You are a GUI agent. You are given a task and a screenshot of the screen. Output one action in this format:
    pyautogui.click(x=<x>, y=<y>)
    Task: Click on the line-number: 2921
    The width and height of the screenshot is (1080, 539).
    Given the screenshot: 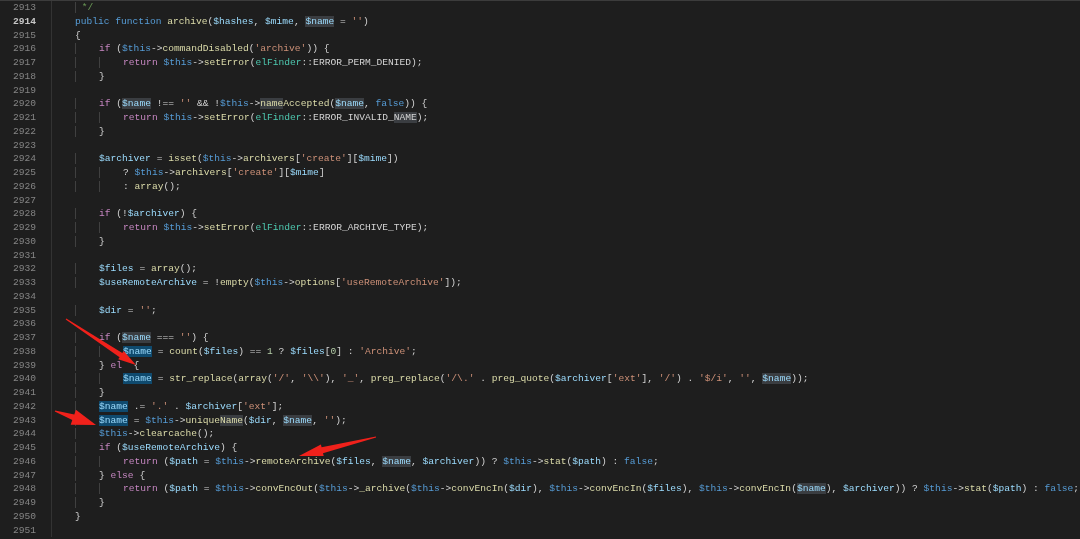 What is the action you would take?
    pyautogui.click(x=23, y=118)
    